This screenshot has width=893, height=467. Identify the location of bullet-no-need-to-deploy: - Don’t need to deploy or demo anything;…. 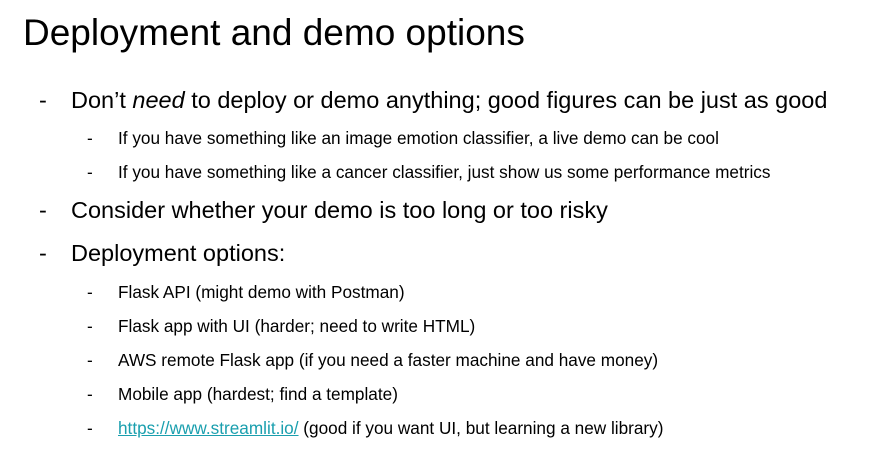
(433, 100).